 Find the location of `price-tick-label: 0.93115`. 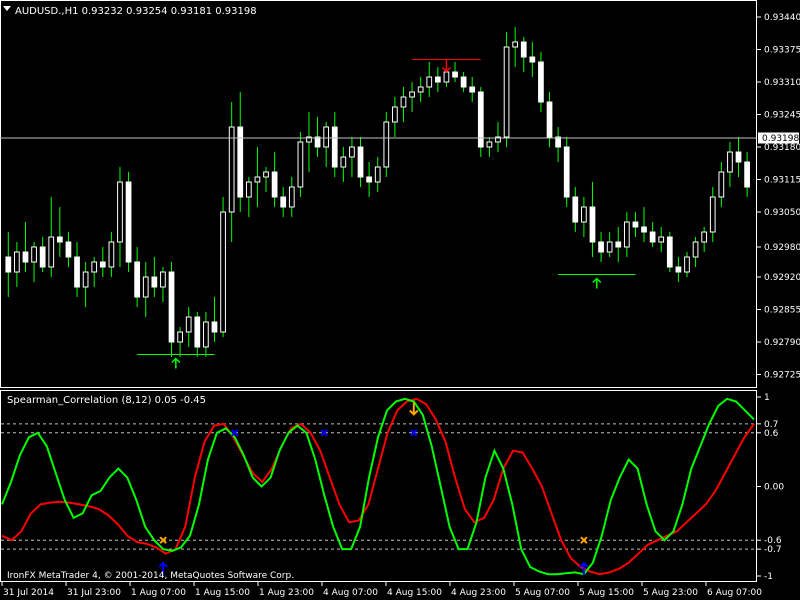

price-tick-label: 0.93115 is located at coordinates (782, 181).